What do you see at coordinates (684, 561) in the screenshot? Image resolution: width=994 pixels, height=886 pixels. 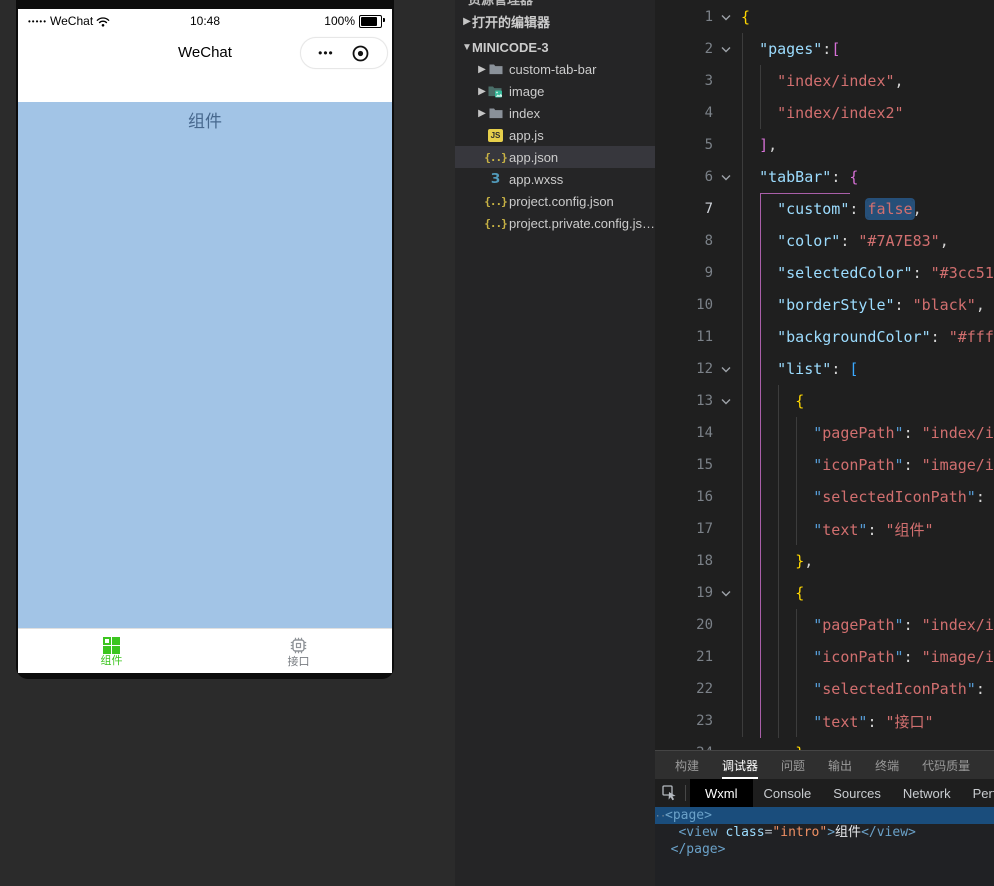 I see `line-number: 18` at bounding box center [684, 561].